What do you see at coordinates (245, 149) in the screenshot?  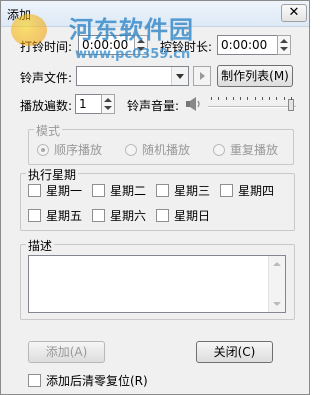 I see `mode-repeat-radio: 重复播放` at bounding box center [245, 149].